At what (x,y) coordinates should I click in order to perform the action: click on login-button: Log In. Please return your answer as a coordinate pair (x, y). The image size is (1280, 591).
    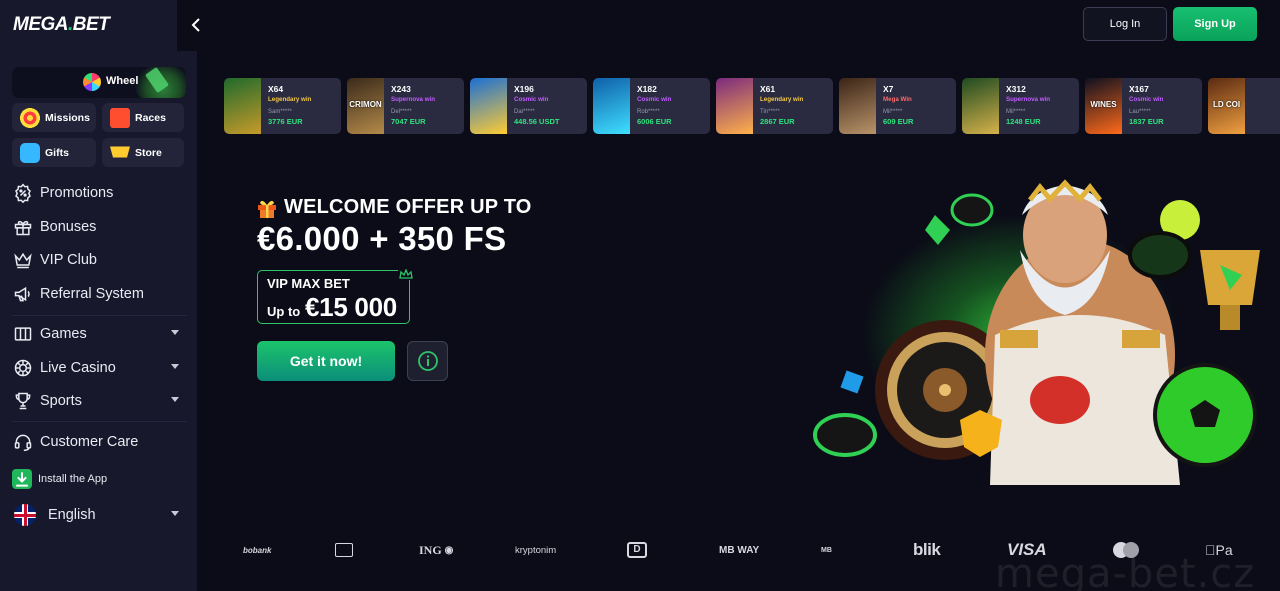
    Looking at the image, I should click on (1125, 24).